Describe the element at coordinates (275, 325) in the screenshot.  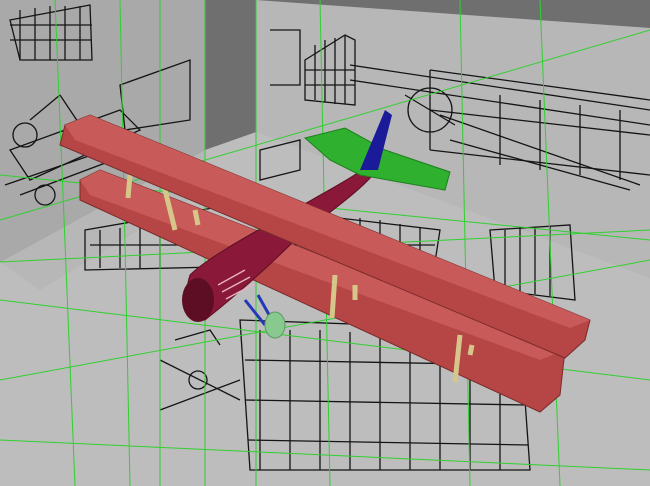
I see `wheel` at that location.